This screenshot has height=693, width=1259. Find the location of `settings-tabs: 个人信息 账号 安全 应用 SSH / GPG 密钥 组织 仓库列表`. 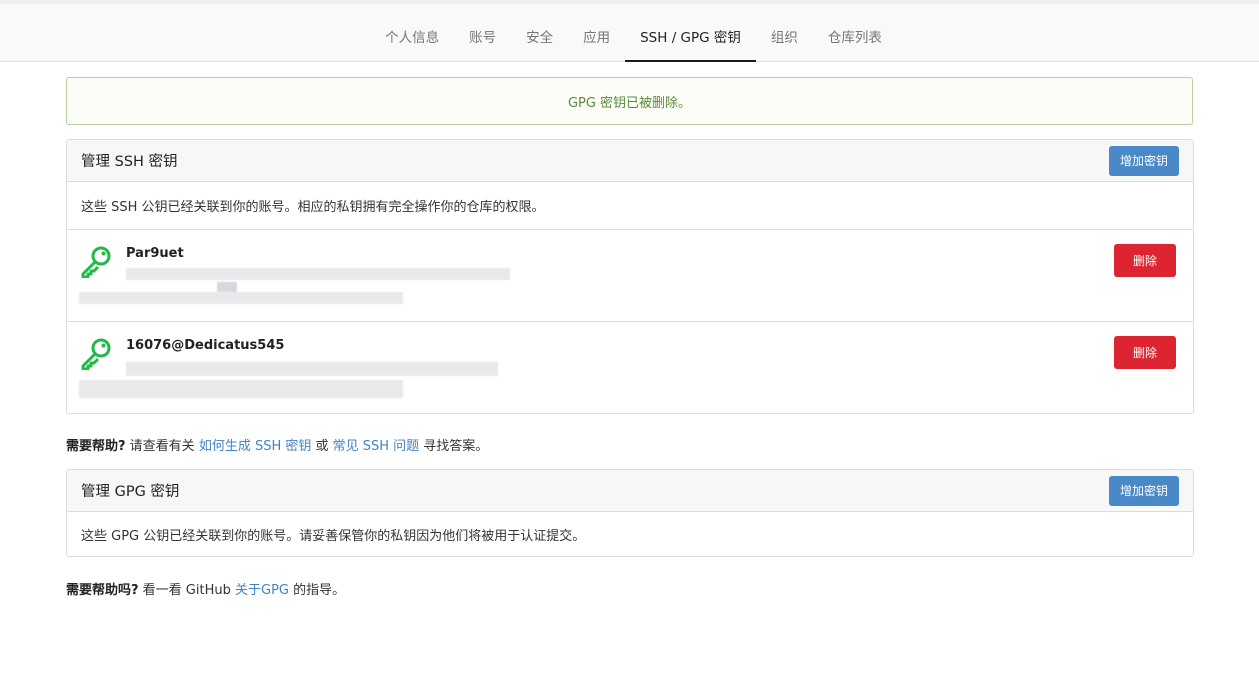

settings-tabs: 个人信息 账号 安全 应用 SSH / GPG 密钥 组织 仓库列表 is located at coordinates (629, 33).